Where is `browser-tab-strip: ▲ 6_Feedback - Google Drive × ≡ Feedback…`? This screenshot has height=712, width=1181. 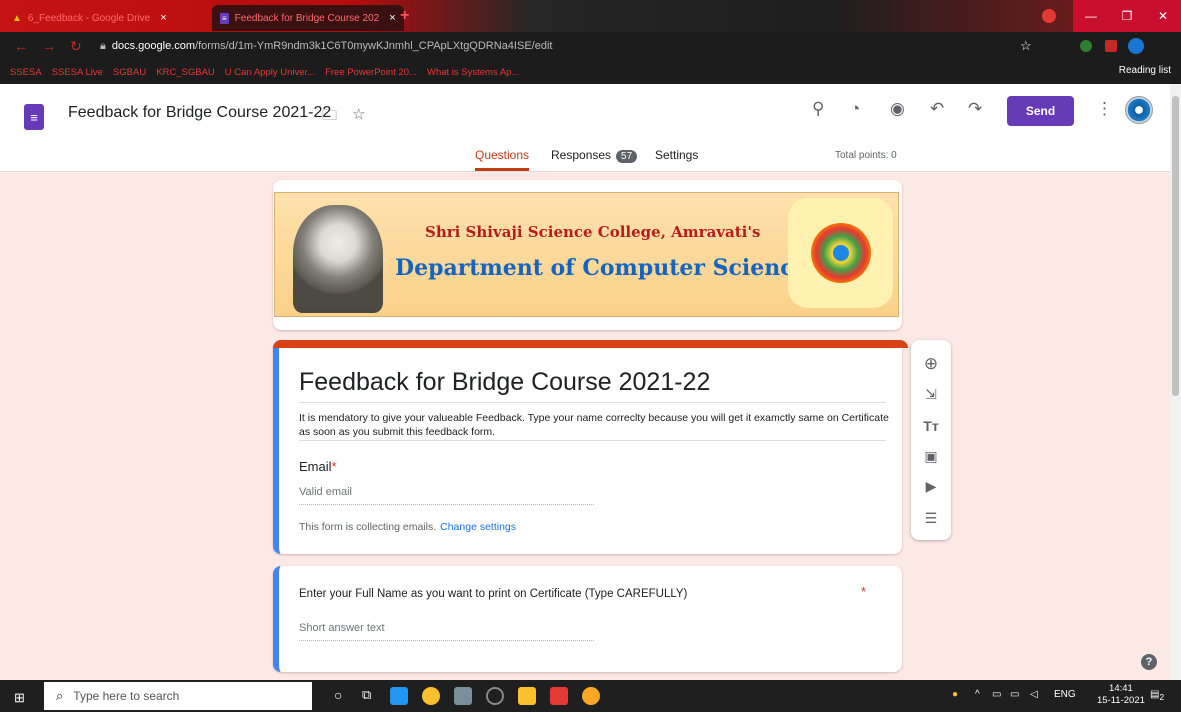 browser-tab-strip: ▲ 6_Feedback - Google Drive × ≡ Feedback… is located at coordinates (590, 16).